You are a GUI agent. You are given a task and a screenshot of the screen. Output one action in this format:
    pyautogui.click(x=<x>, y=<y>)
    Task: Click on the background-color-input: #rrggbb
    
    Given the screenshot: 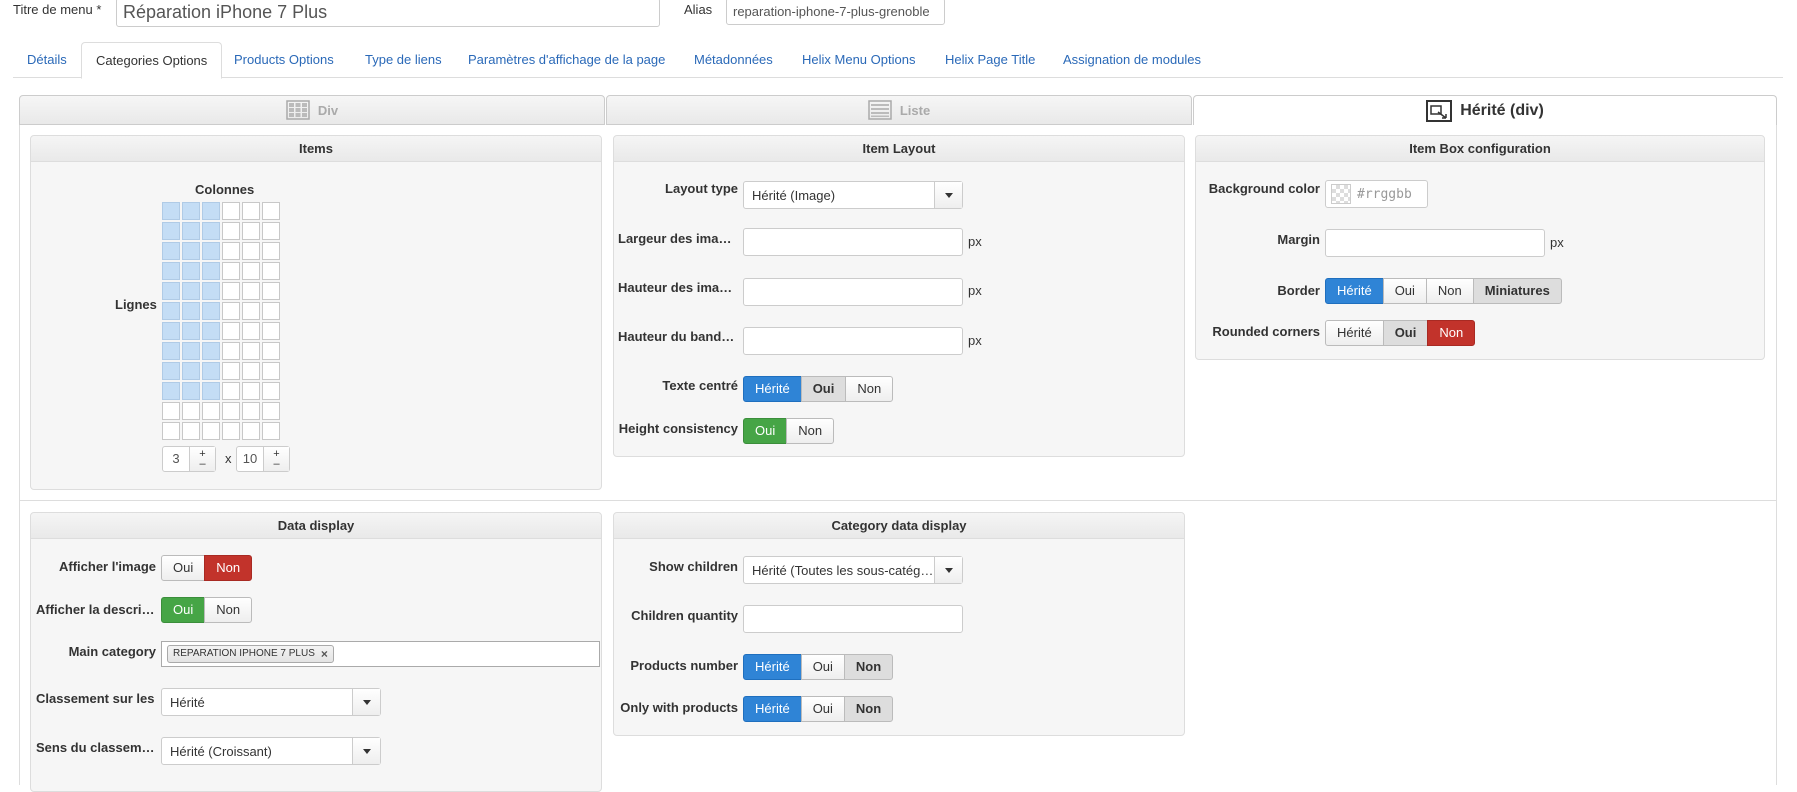 What is the action you would take?
    pyautogui.click(x=1376, y=194)
    